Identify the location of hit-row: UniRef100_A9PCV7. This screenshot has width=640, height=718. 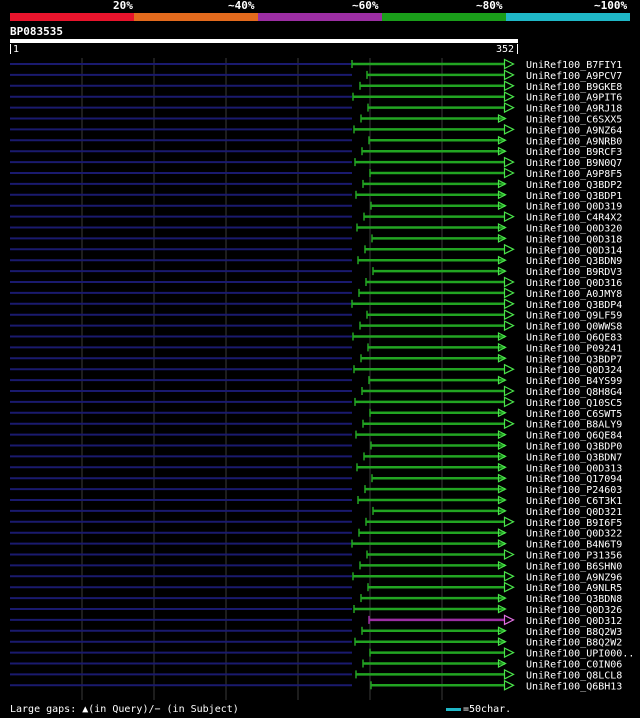
(316, 75).